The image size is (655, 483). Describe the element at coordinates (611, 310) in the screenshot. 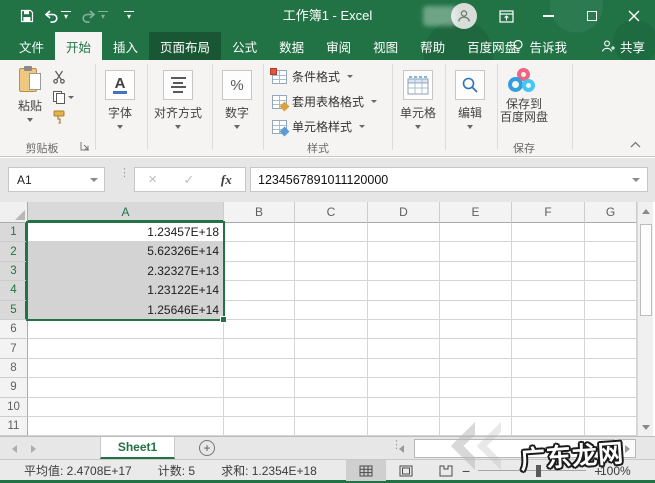

I see `grid-cell-G5` at that location.